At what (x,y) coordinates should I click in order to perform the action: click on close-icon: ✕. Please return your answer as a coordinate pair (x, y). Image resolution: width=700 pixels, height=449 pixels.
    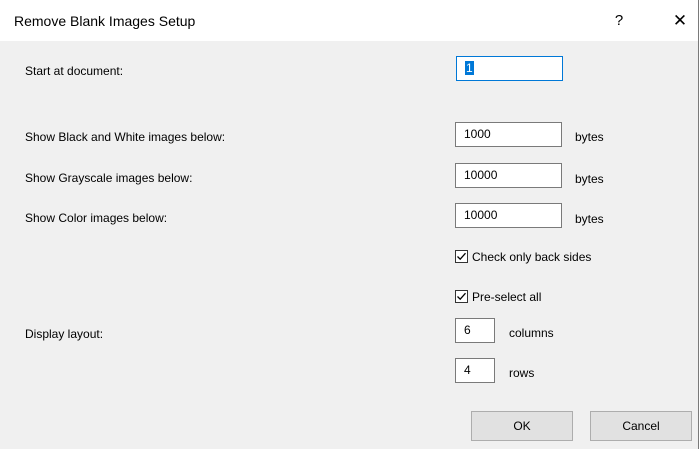
    Looking at the image, I should click on (680, 21).